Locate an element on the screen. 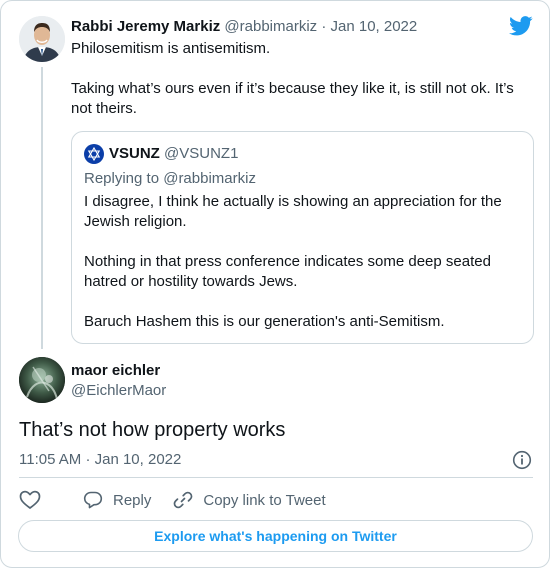 The image size is (550, 568). author-name: VSUNZ is located at coordinates (134, 153).